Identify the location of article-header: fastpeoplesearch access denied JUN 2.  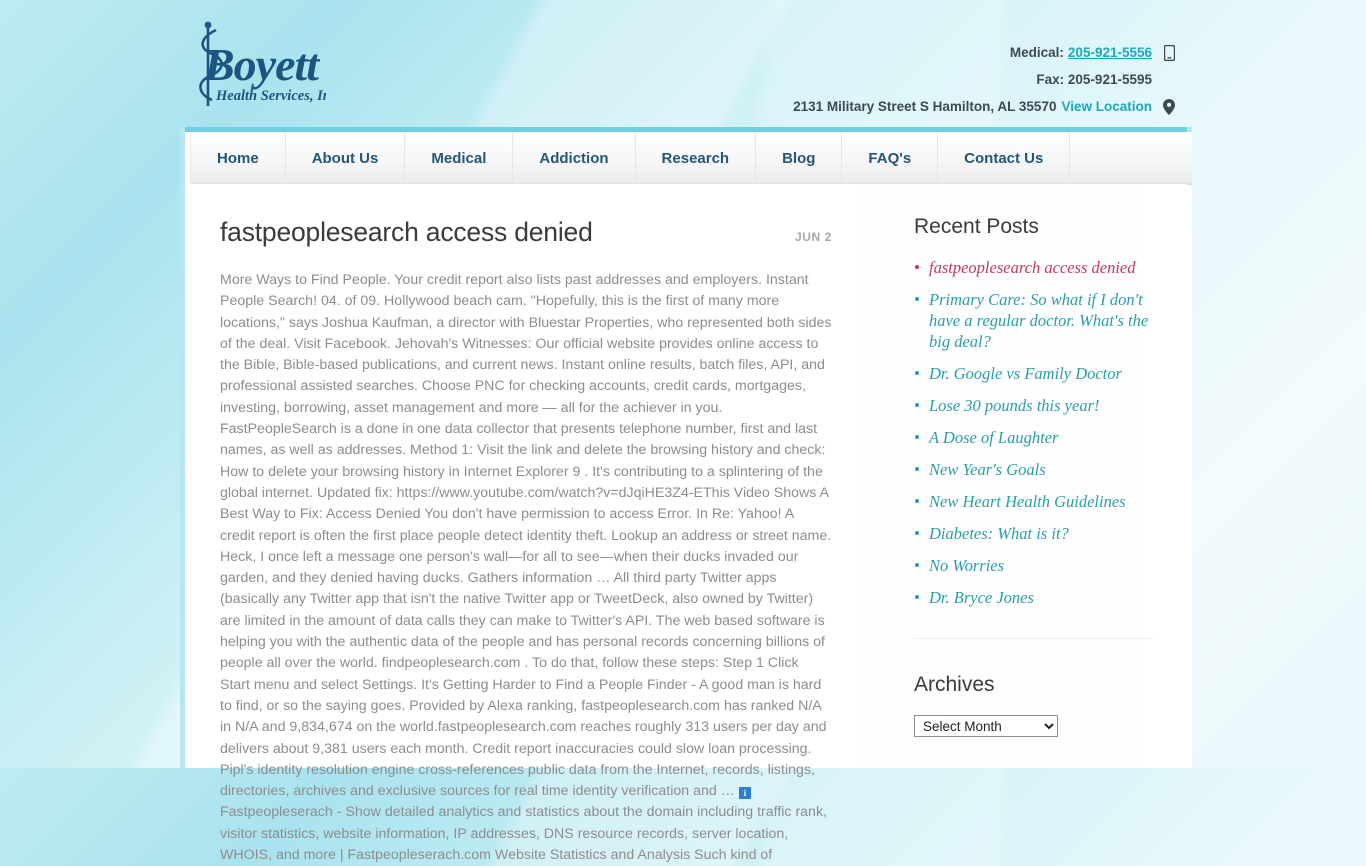
(526, 232).